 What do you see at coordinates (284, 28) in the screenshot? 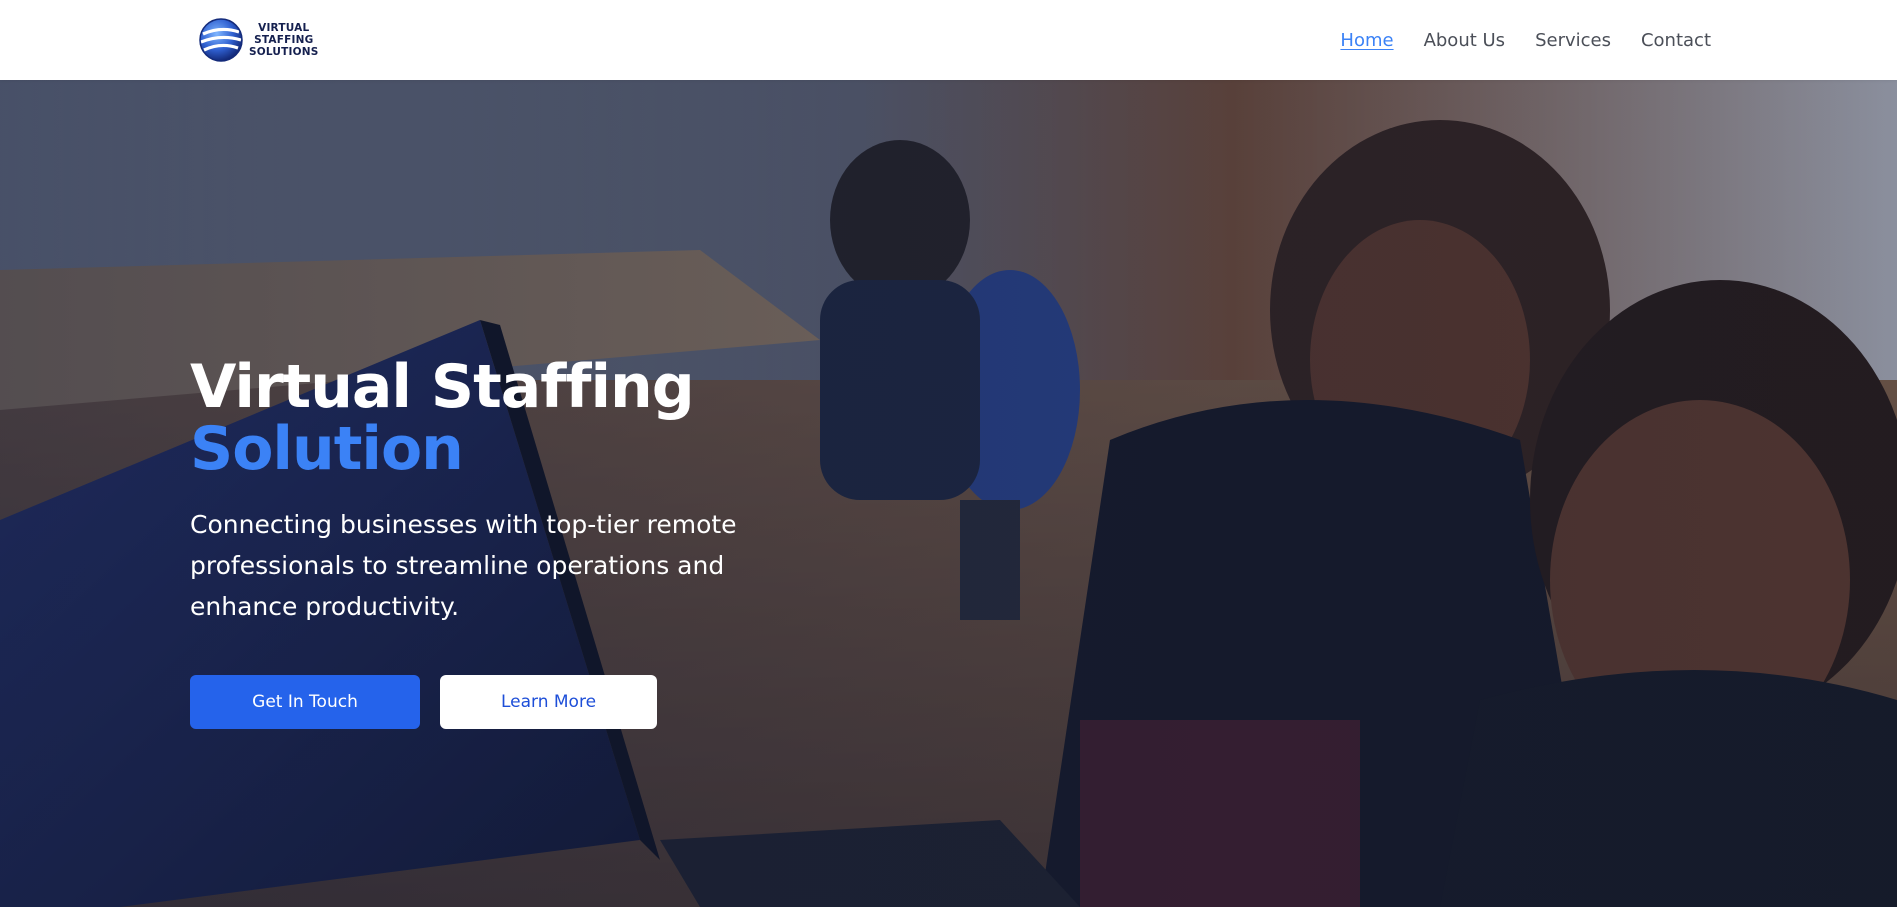
I see `logo-line-1: VIRTUAL` at bounding box center [284, 28].